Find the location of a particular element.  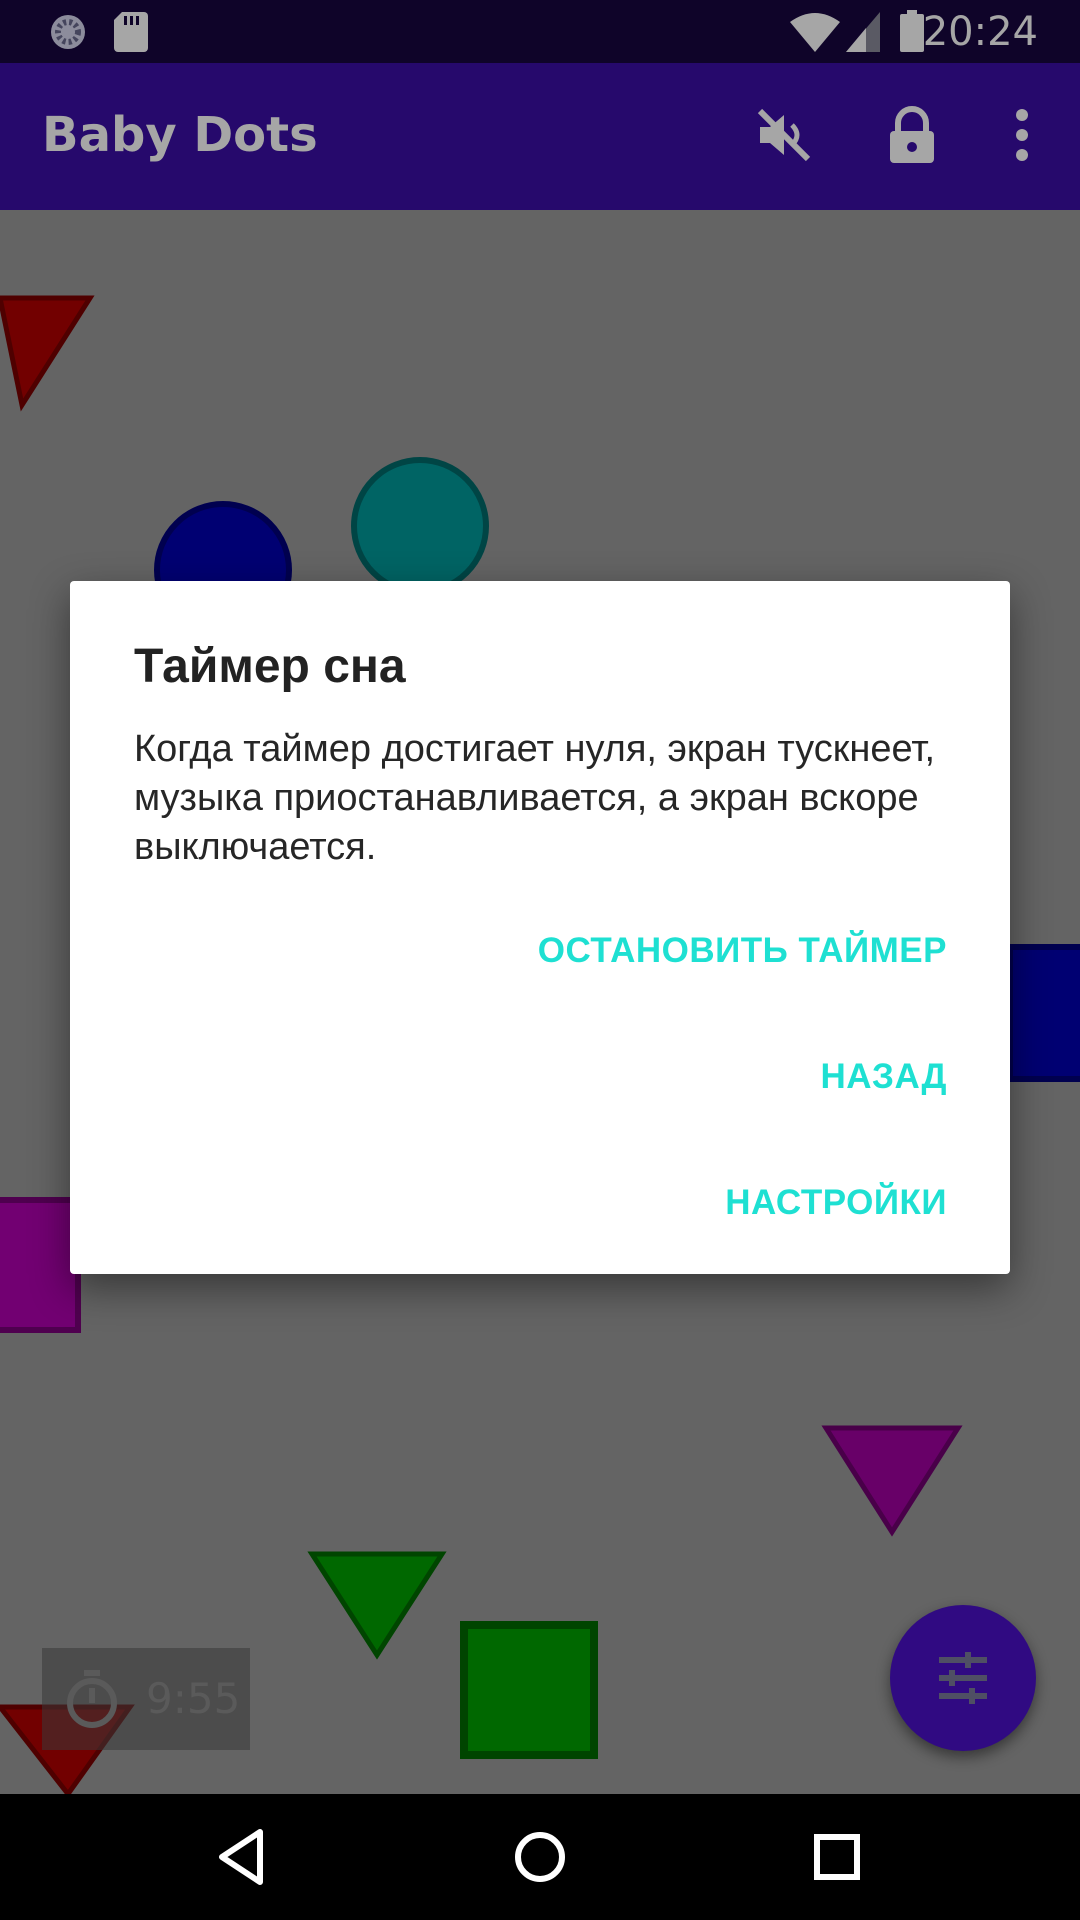

navigation-bar is located at coordinates (540, 1857).